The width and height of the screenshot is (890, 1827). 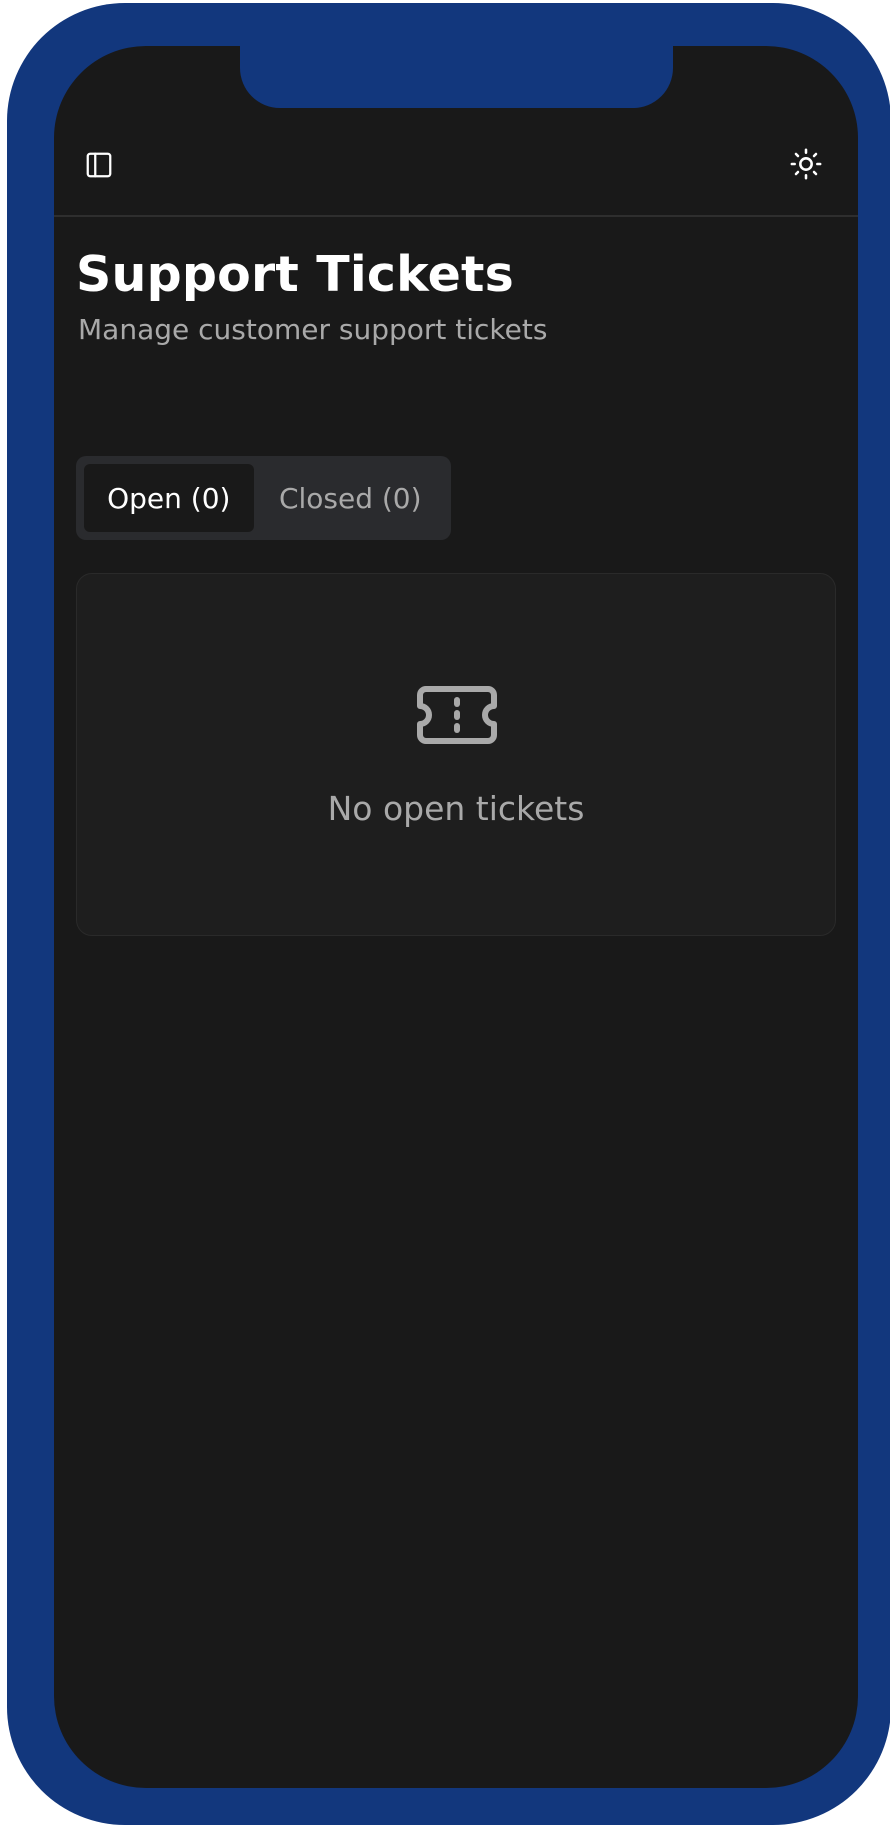 I want to click on page-title: Support Tickets, so click(x=295, y=274).